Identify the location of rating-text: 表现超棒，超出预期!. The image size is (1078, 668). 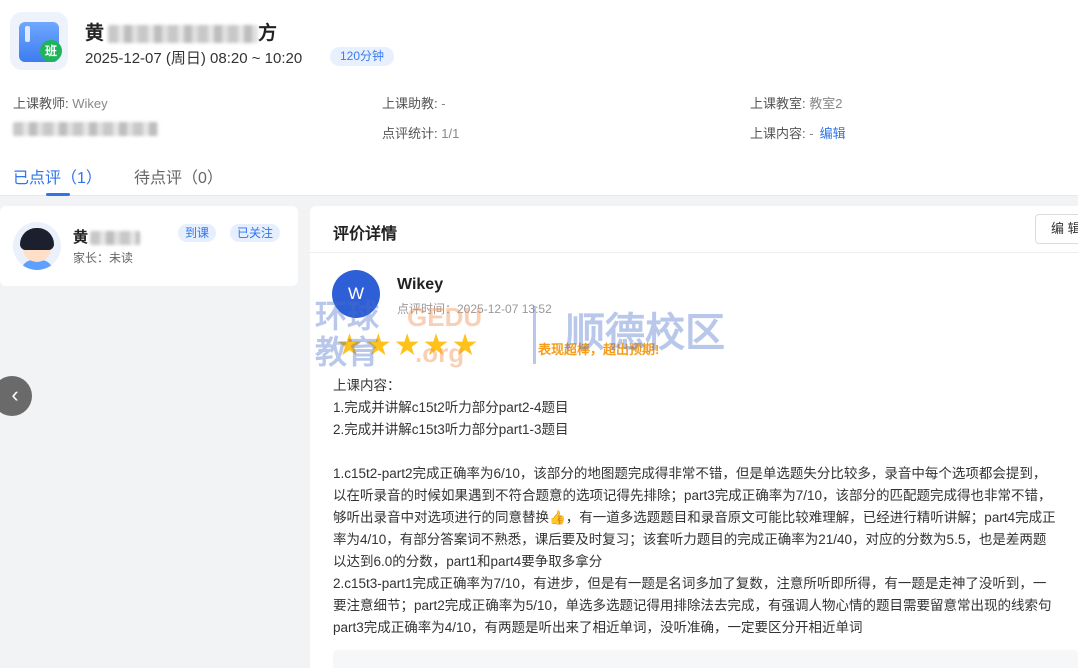
(599, 349).